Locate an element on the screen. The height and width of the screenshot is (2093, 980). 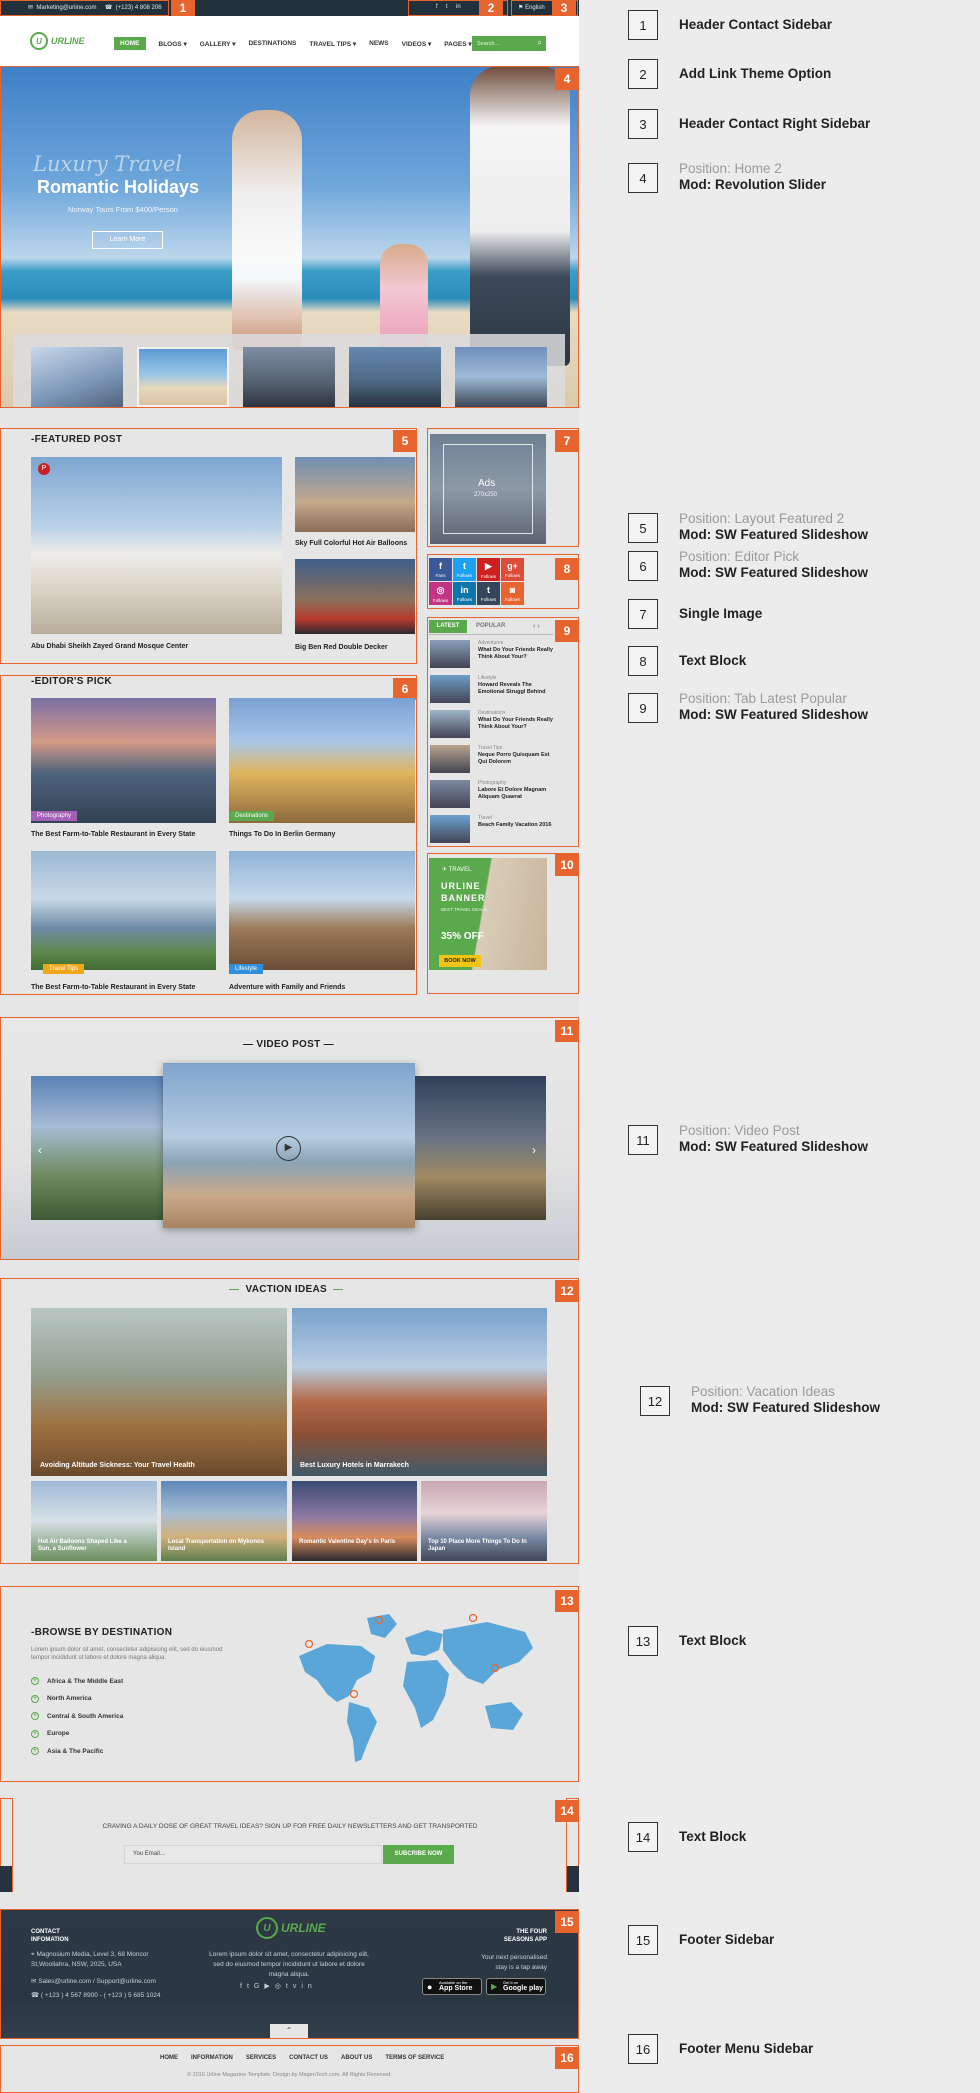
tab-list-item: Travel Beach Family Vacation 2016 is located at coordinates (501, 828).